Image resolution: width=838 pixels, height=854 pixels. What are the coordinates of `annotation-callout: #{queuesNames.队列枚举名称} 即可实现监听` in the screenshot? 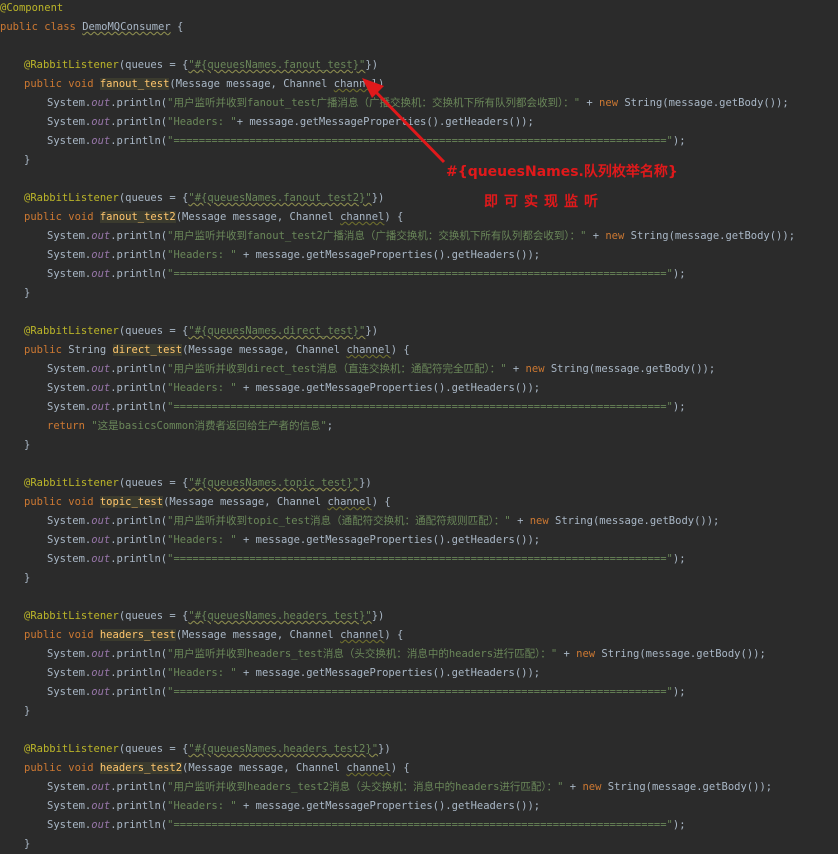 It's located at (562, 187).